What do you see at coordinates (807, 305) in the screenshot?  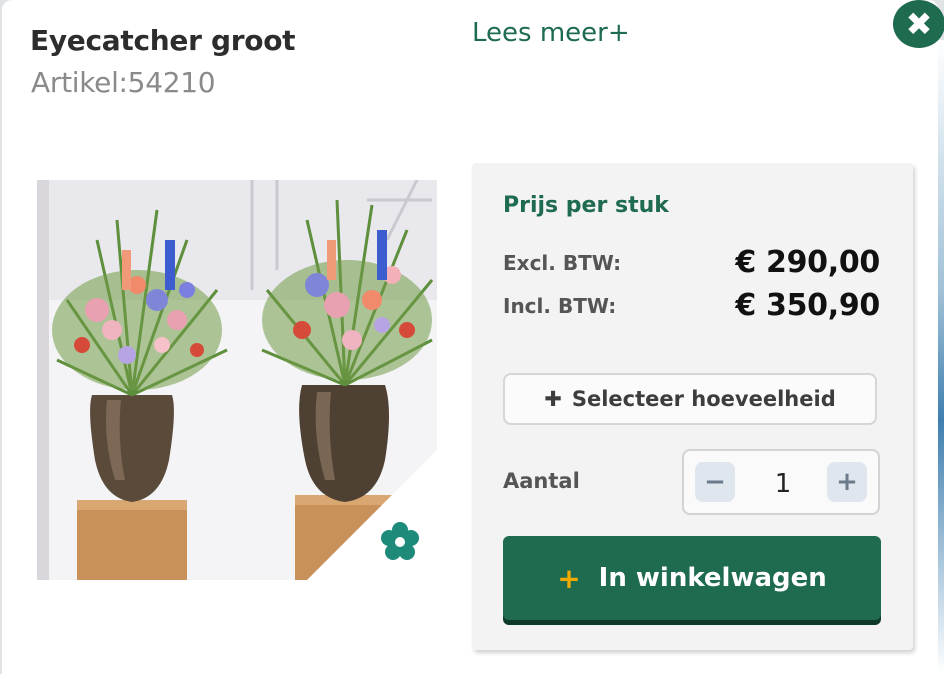 I see `incl-vat-price: € 350,90` at bounding box center [807, 305].